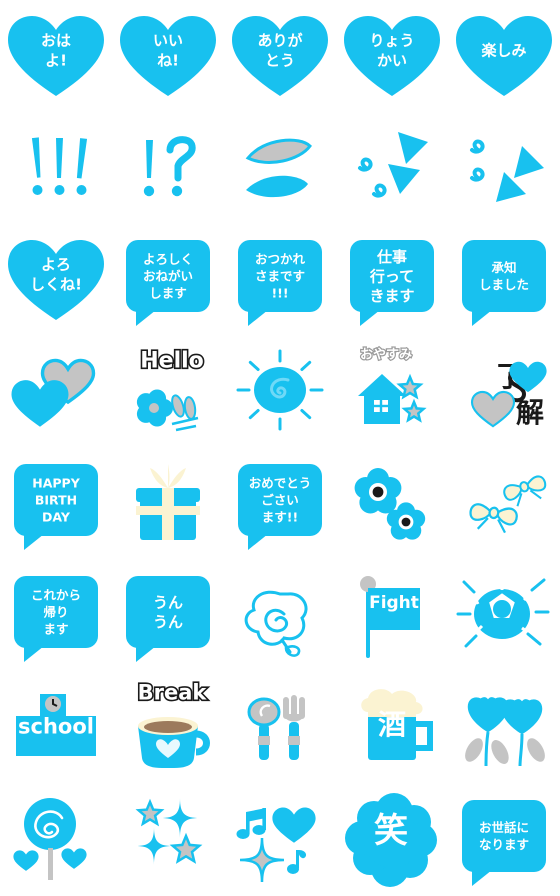 This screenshot has height=896, width=560. What do you see at coordinates (56, 264) in the screenshot?
I see `svg-text: よろ` at bounding box center [56, 264].